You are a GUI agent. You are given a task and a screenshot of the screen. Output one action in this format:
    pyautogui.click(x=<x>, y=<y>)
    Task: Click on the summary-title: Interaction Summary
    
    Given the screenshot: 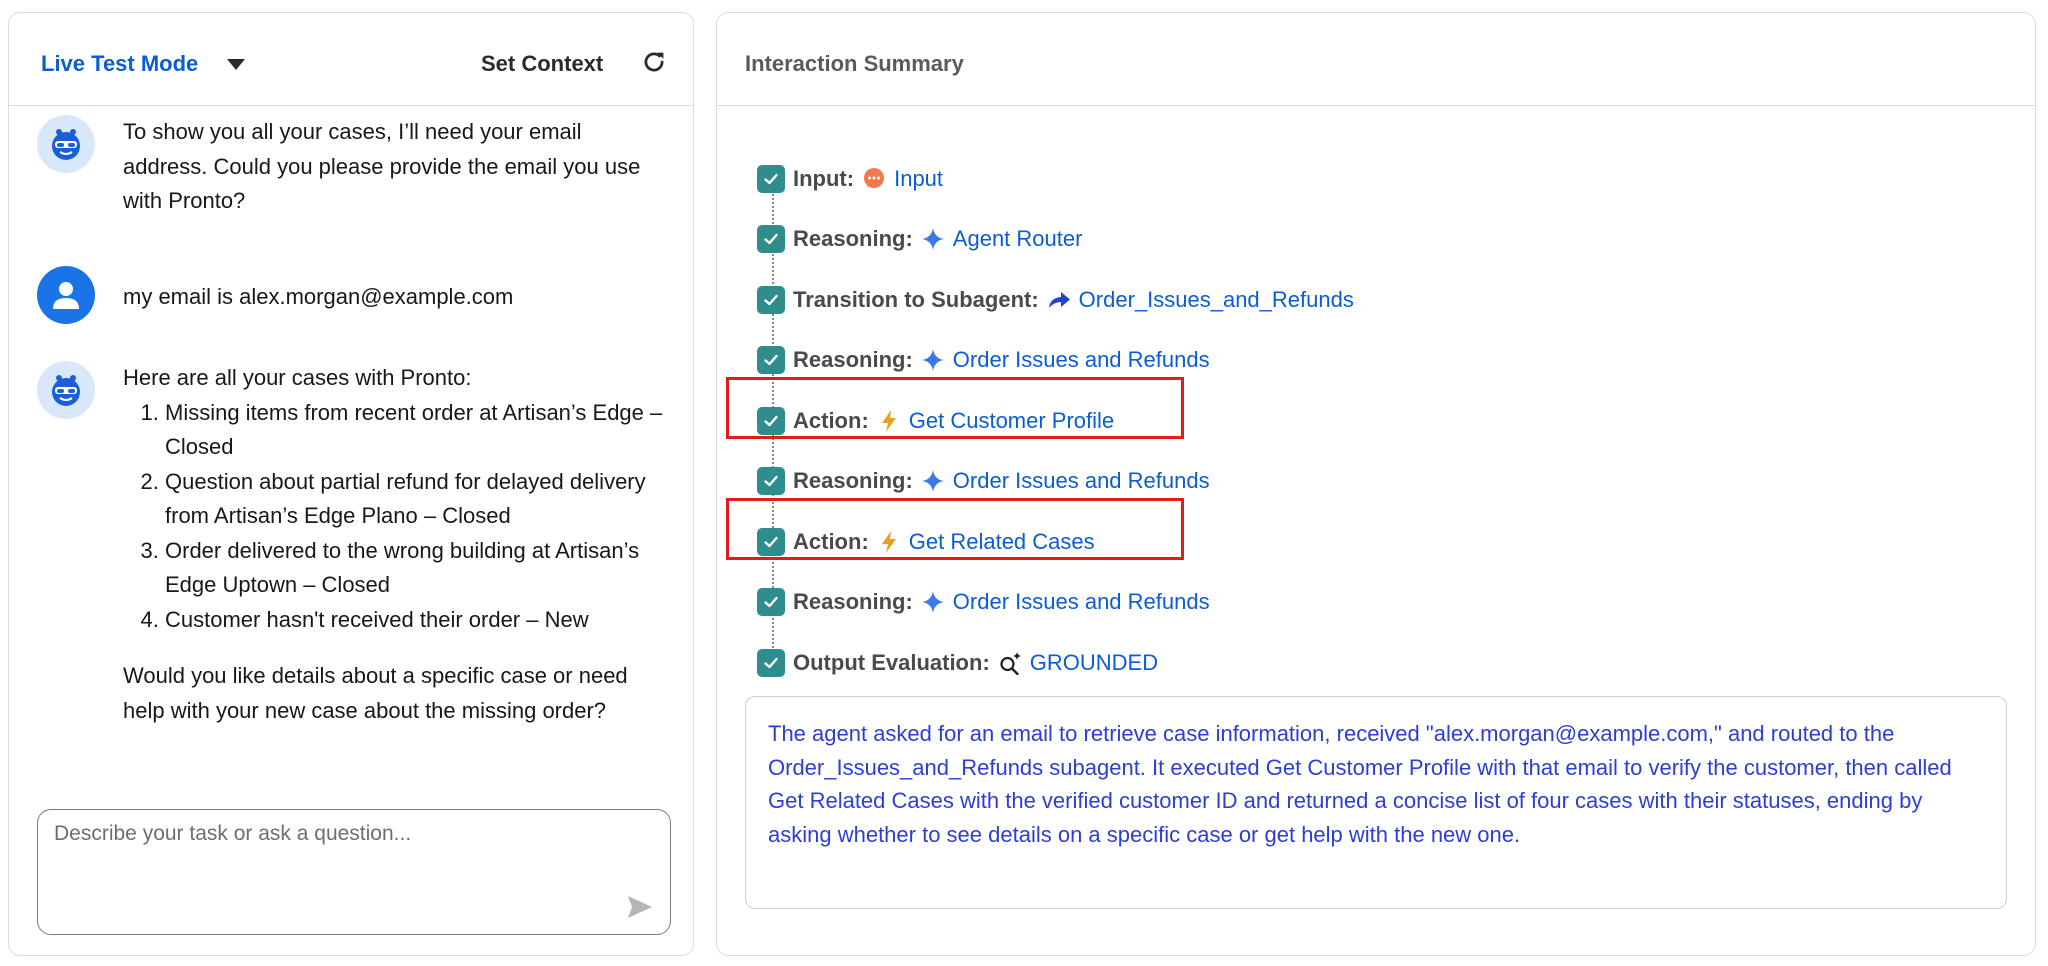 What is the action you would take?
    pyautogui.click(x=854, y=63)
    